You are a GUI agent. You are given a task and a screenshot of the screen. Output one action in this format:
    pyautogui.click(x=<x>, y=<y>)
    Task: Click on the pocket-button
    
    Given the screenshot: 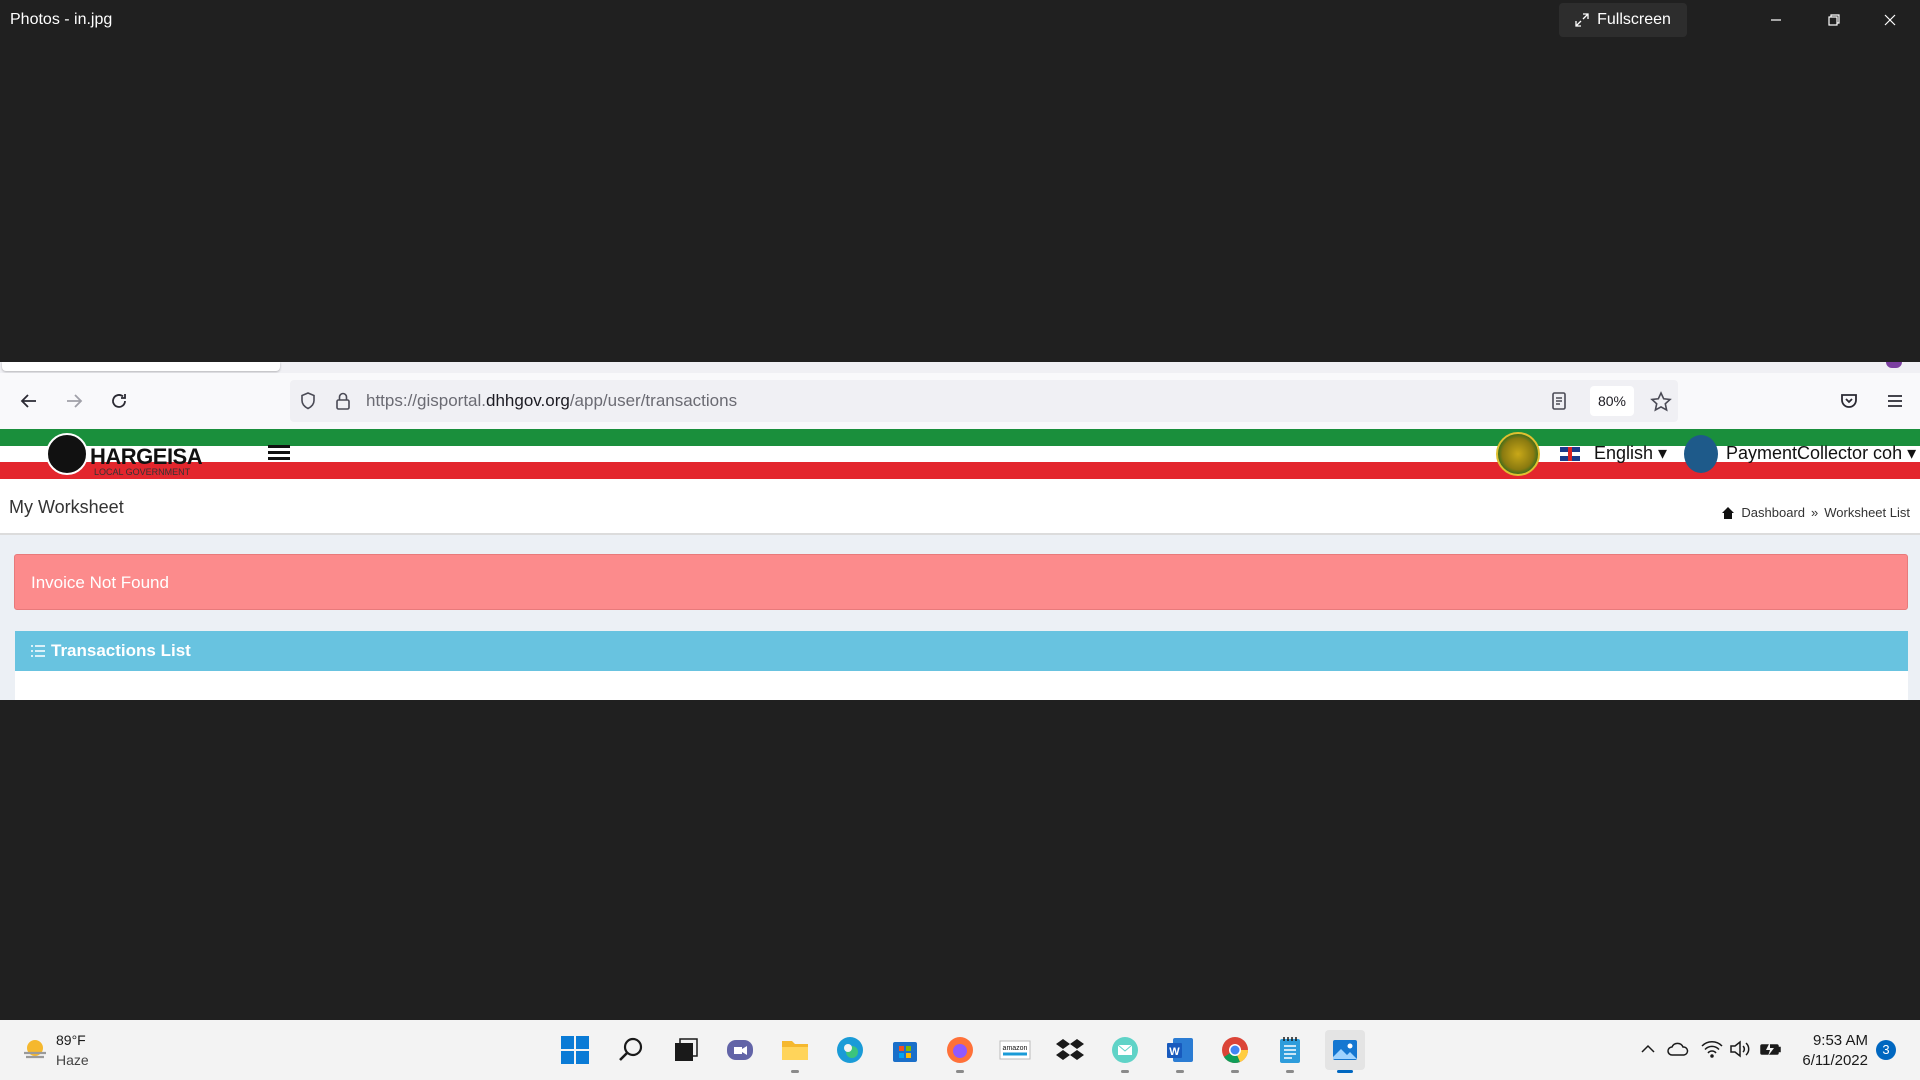 What is the action you would take?
    pyautogui.click(x=1849, y=401)
    